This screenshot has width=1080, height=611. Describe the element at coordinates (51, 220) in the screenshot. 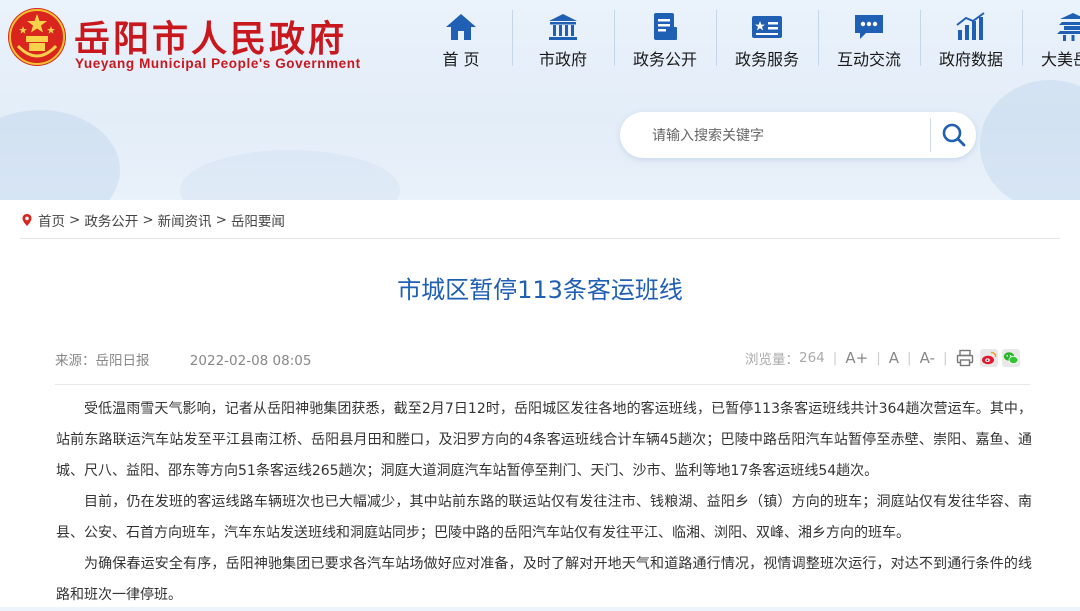

I see `breadcrumb-home: 首页` at that location.